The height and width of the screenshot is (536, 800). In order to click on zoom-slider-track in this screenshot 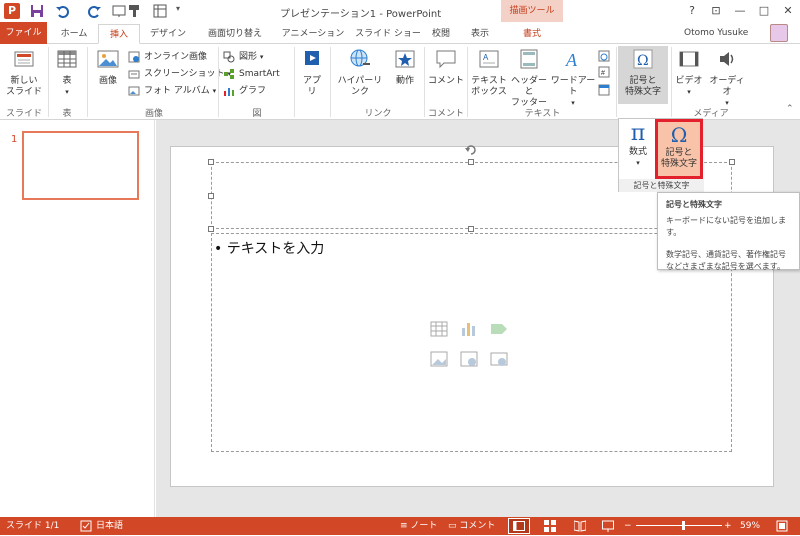, I will do `click(679, 525)`.